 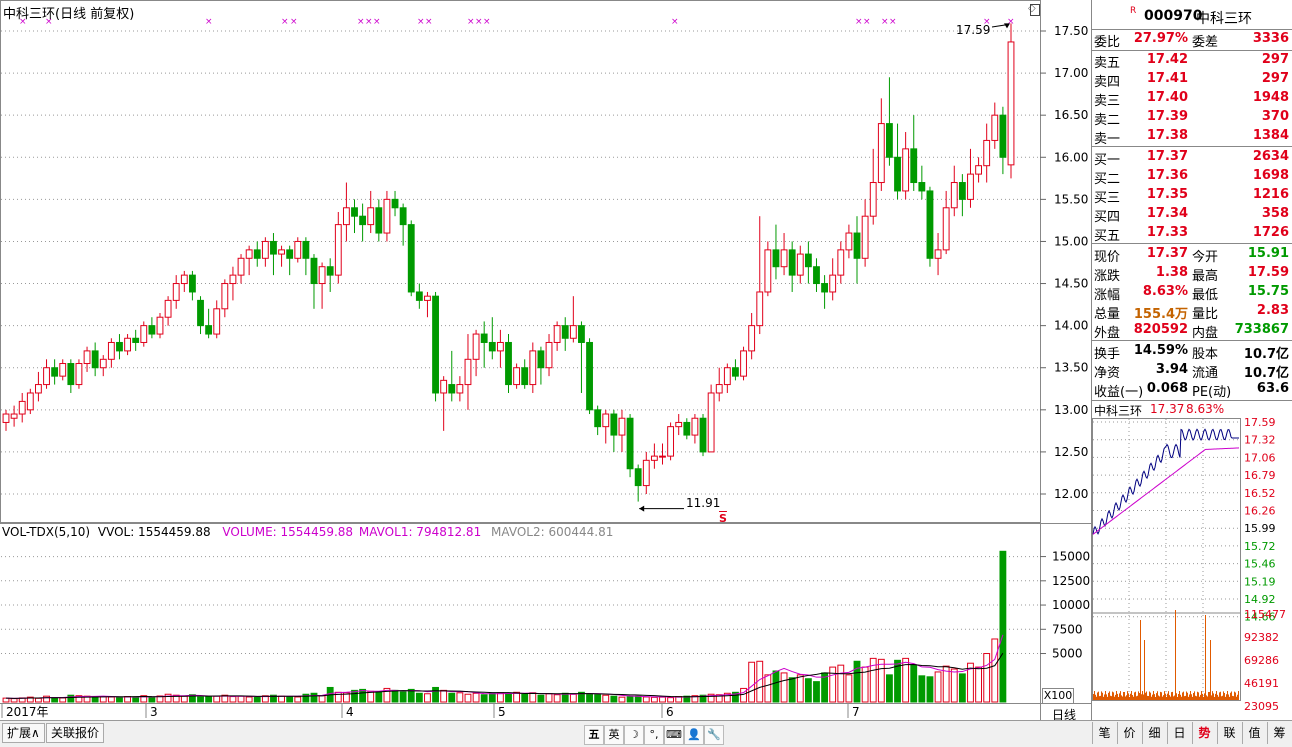 What do you see at coordinates (1160, 38) in the screenshot?
I see `webi-value: 27.97%` at bounding box center [1160, 38].